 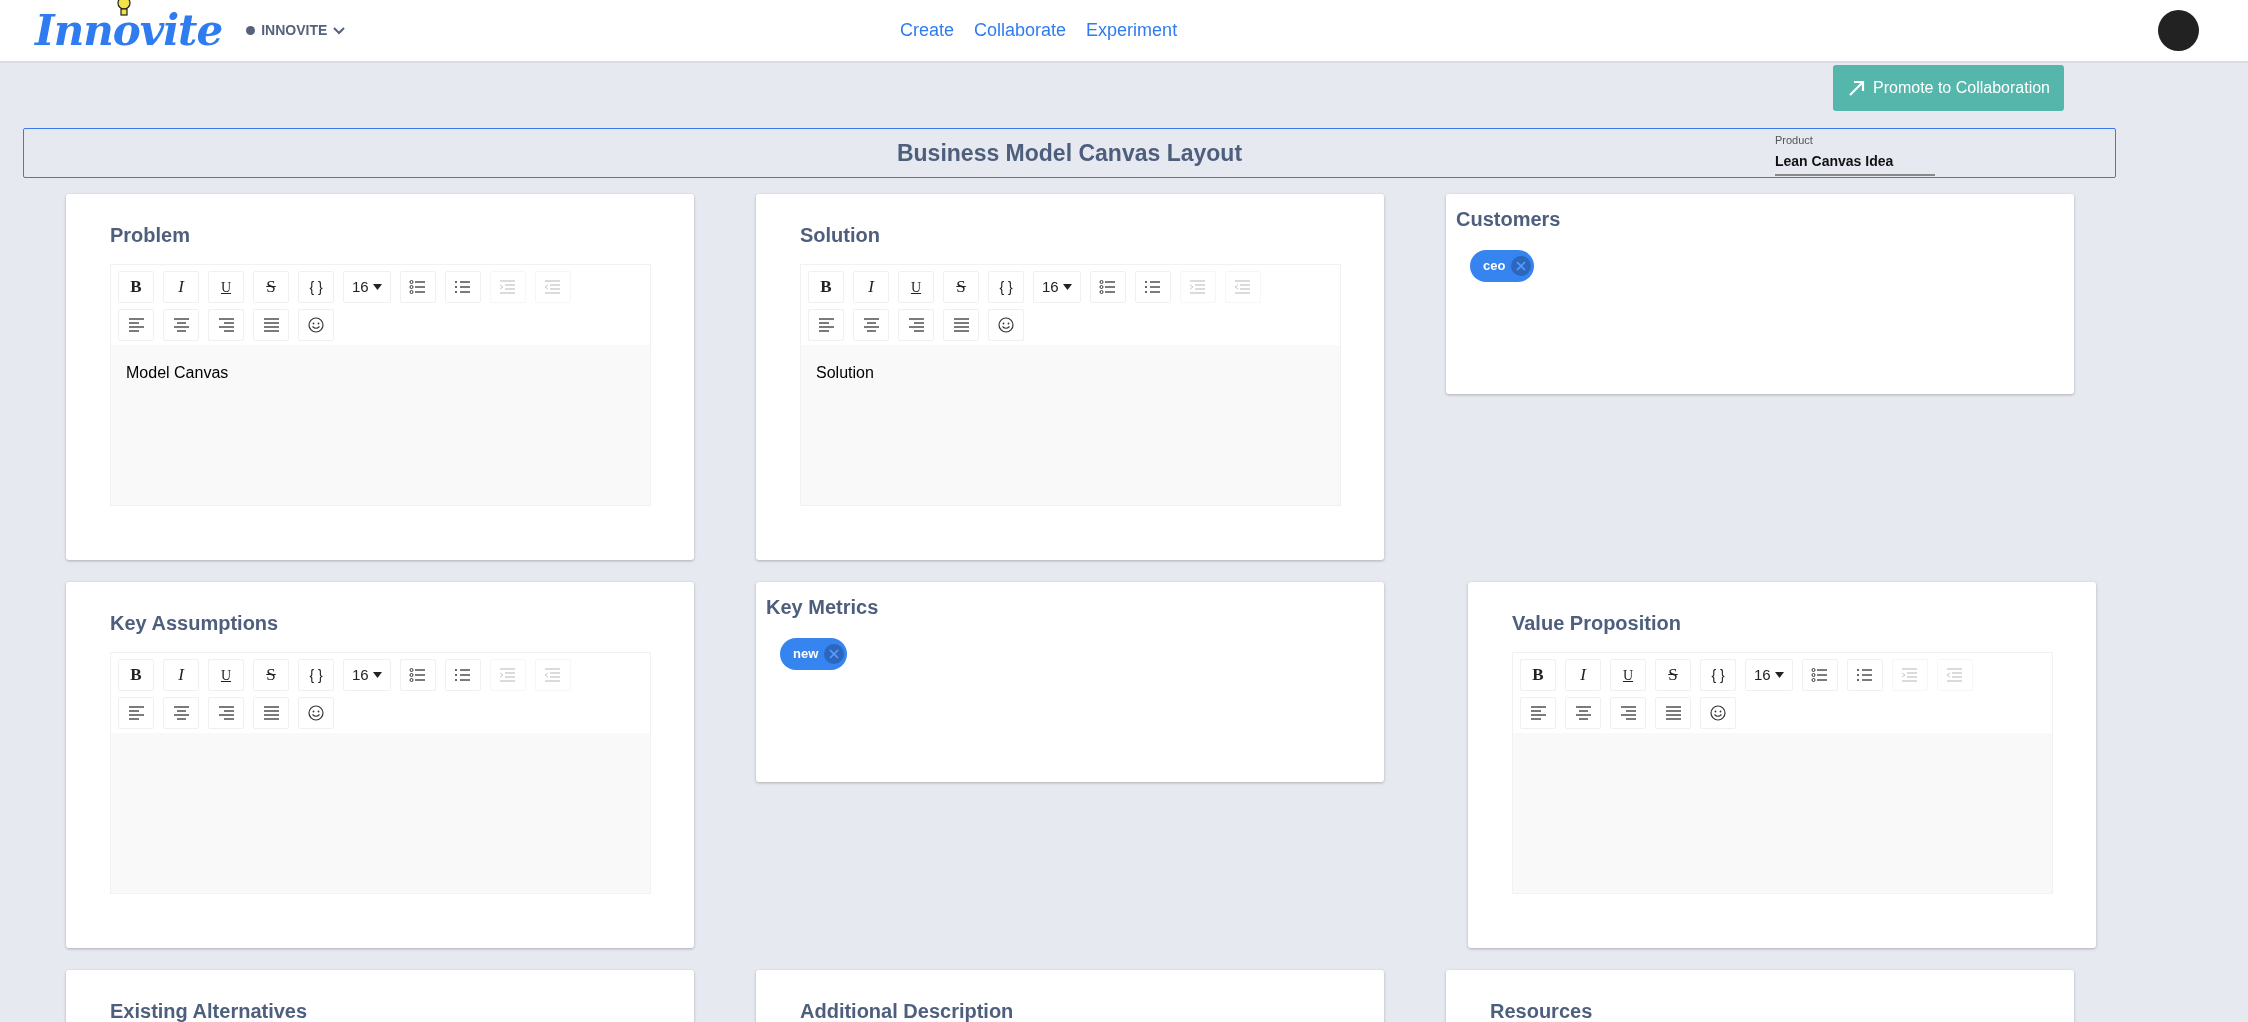 I want to click on canvas-title: Business Model Canvas Layout, so click(x=1069, y=153).